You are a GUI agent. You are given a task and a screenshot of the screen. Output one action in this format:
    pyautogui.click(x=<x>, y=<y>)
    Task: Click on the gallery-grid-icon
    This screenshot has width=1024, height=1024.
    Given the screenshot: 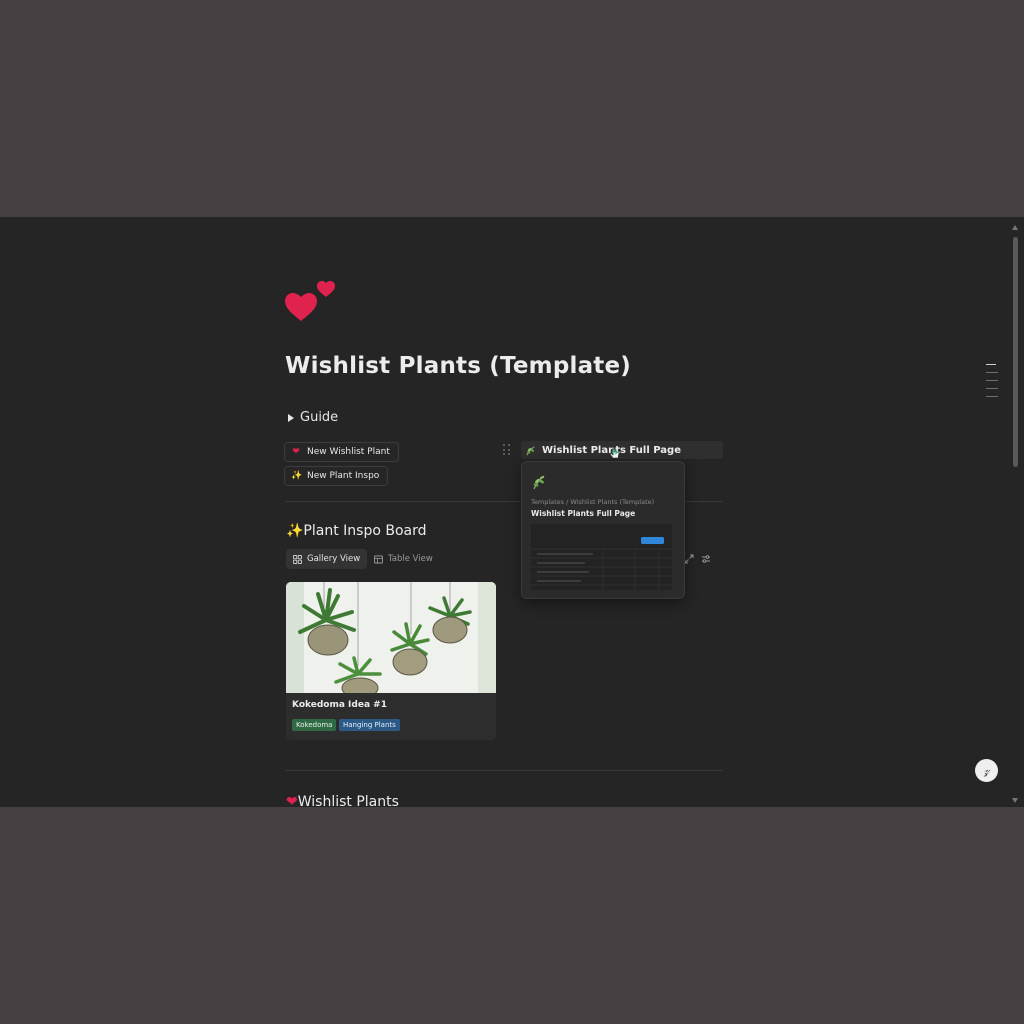 What is the action you would take?
    pyautogui.click(x=297, y=559)
    